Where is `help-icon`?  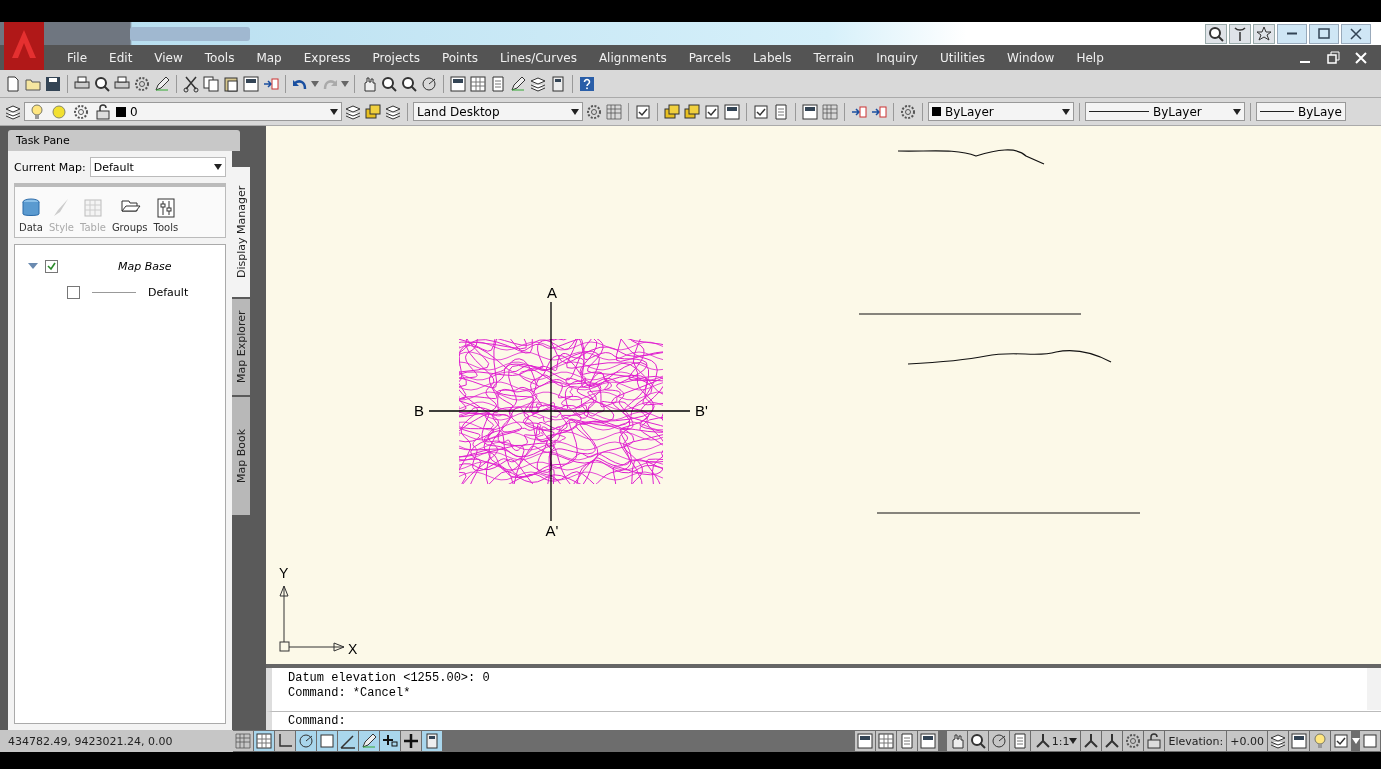 help-icon is located at coordinates (587, 83).